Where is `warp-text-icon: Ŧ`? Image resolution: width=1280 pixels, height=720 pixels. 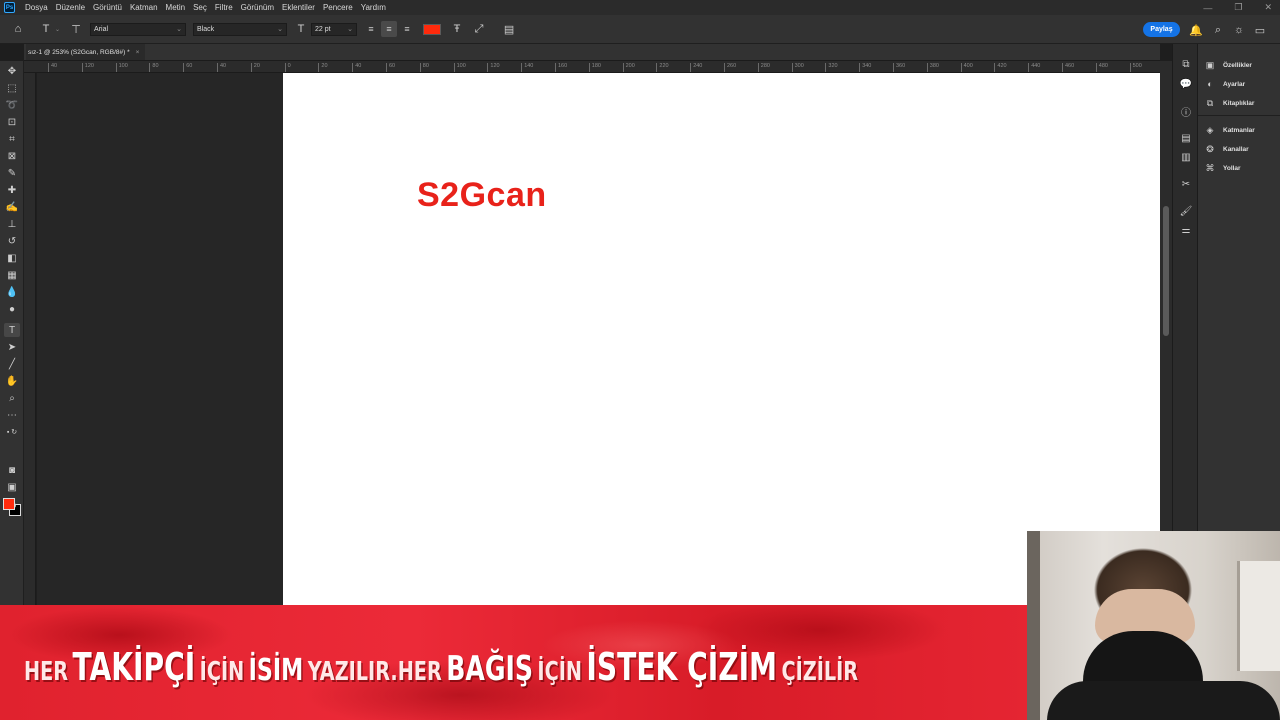 warp-text-icon: Ŧ is located at coordinates (457, 29).